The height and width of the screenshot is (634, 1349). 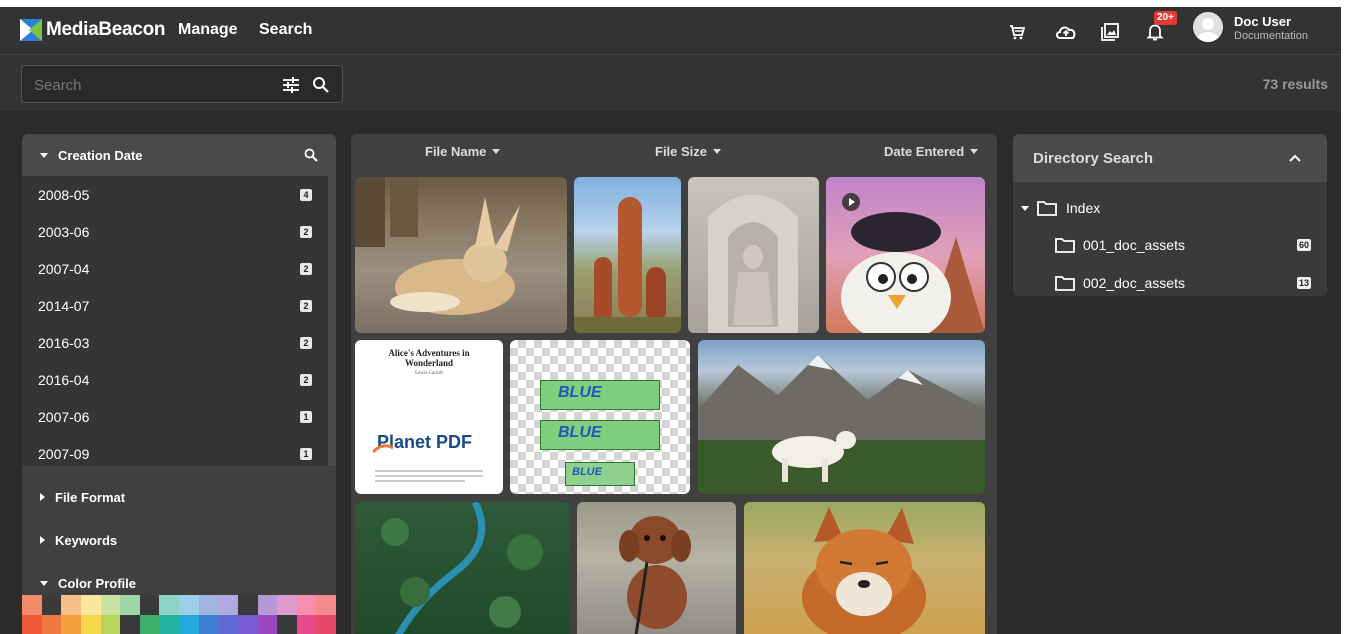 I want to click on thumbnail-blue-box: BLUE BLUE BLUE, so click(x=600, y=417).